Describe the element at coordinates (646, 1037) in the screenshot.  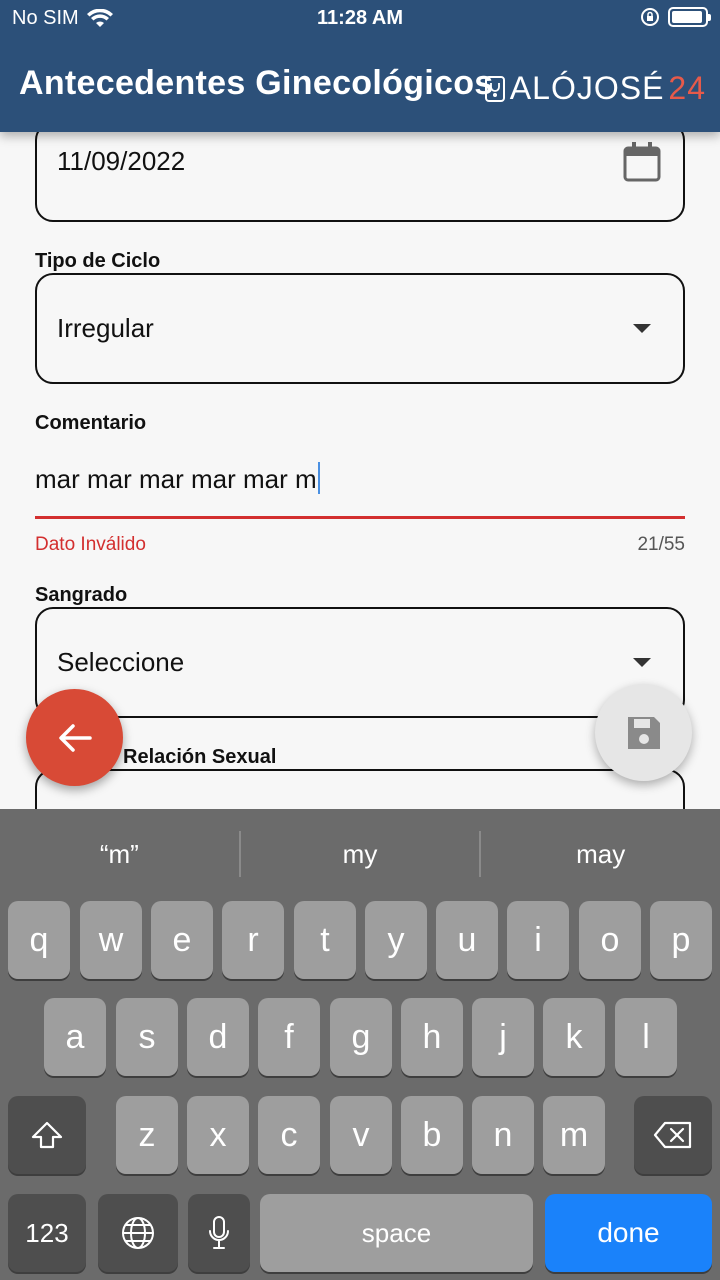
I see `key-l: l` at that location.